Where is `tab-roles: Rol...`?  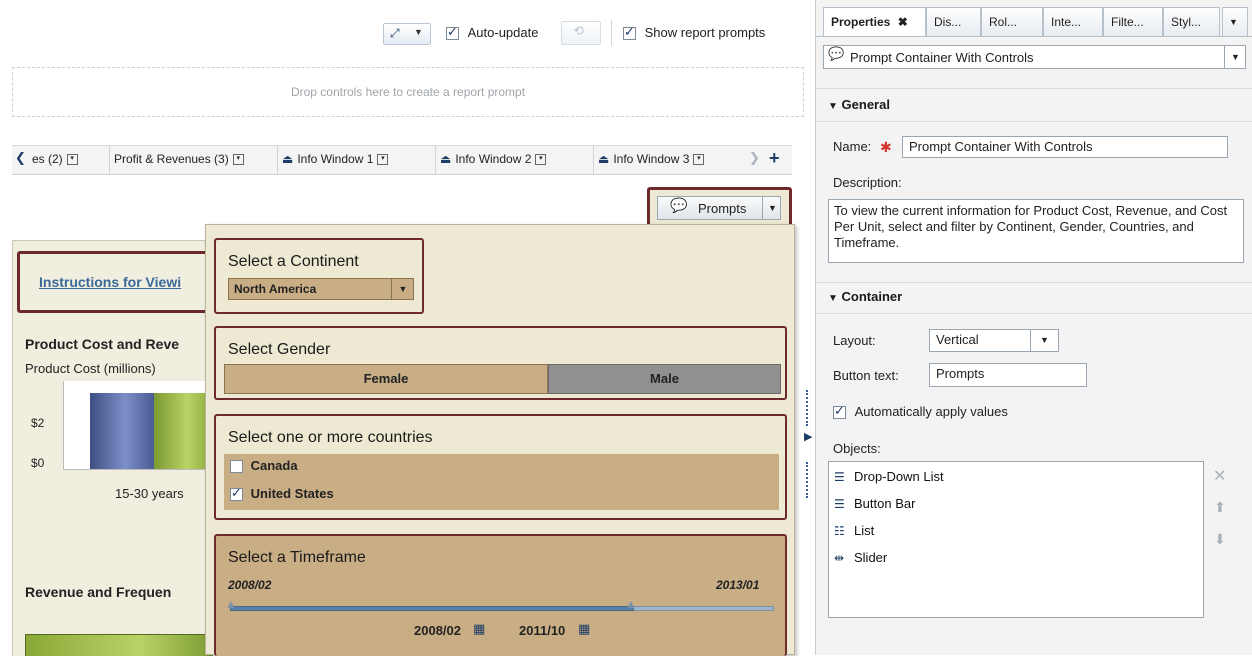 tab-roles: Rol... is located at coordinates (1012, 22).